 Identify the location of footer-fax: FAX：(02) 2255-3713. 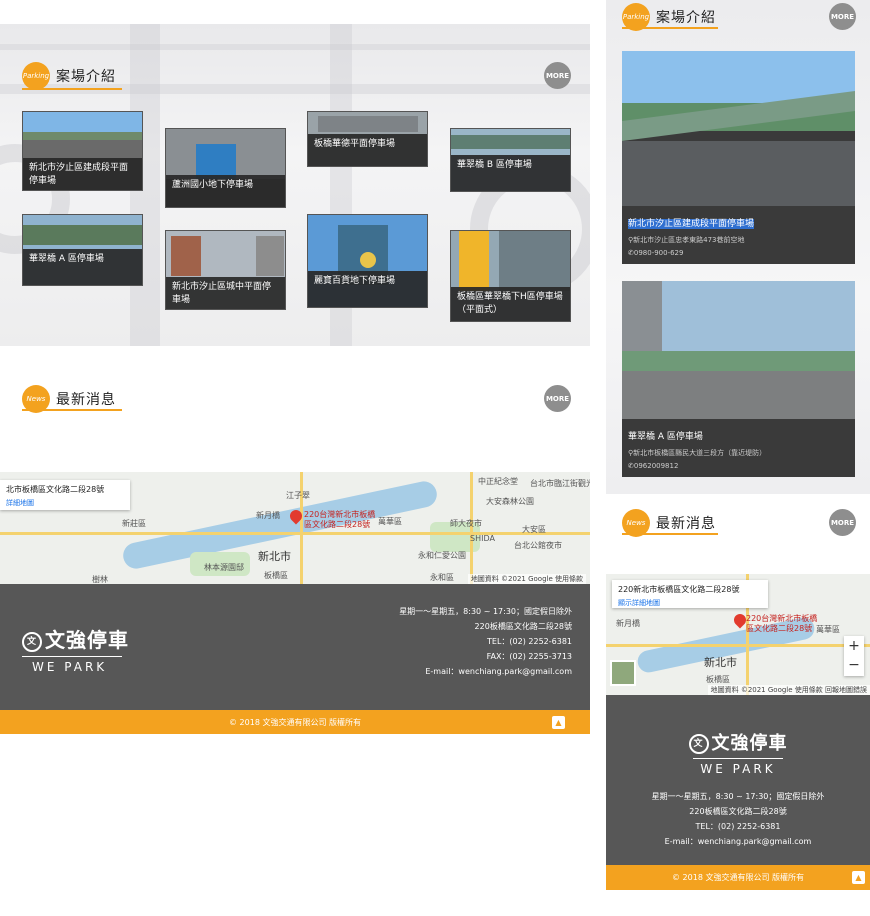
(529, 656).